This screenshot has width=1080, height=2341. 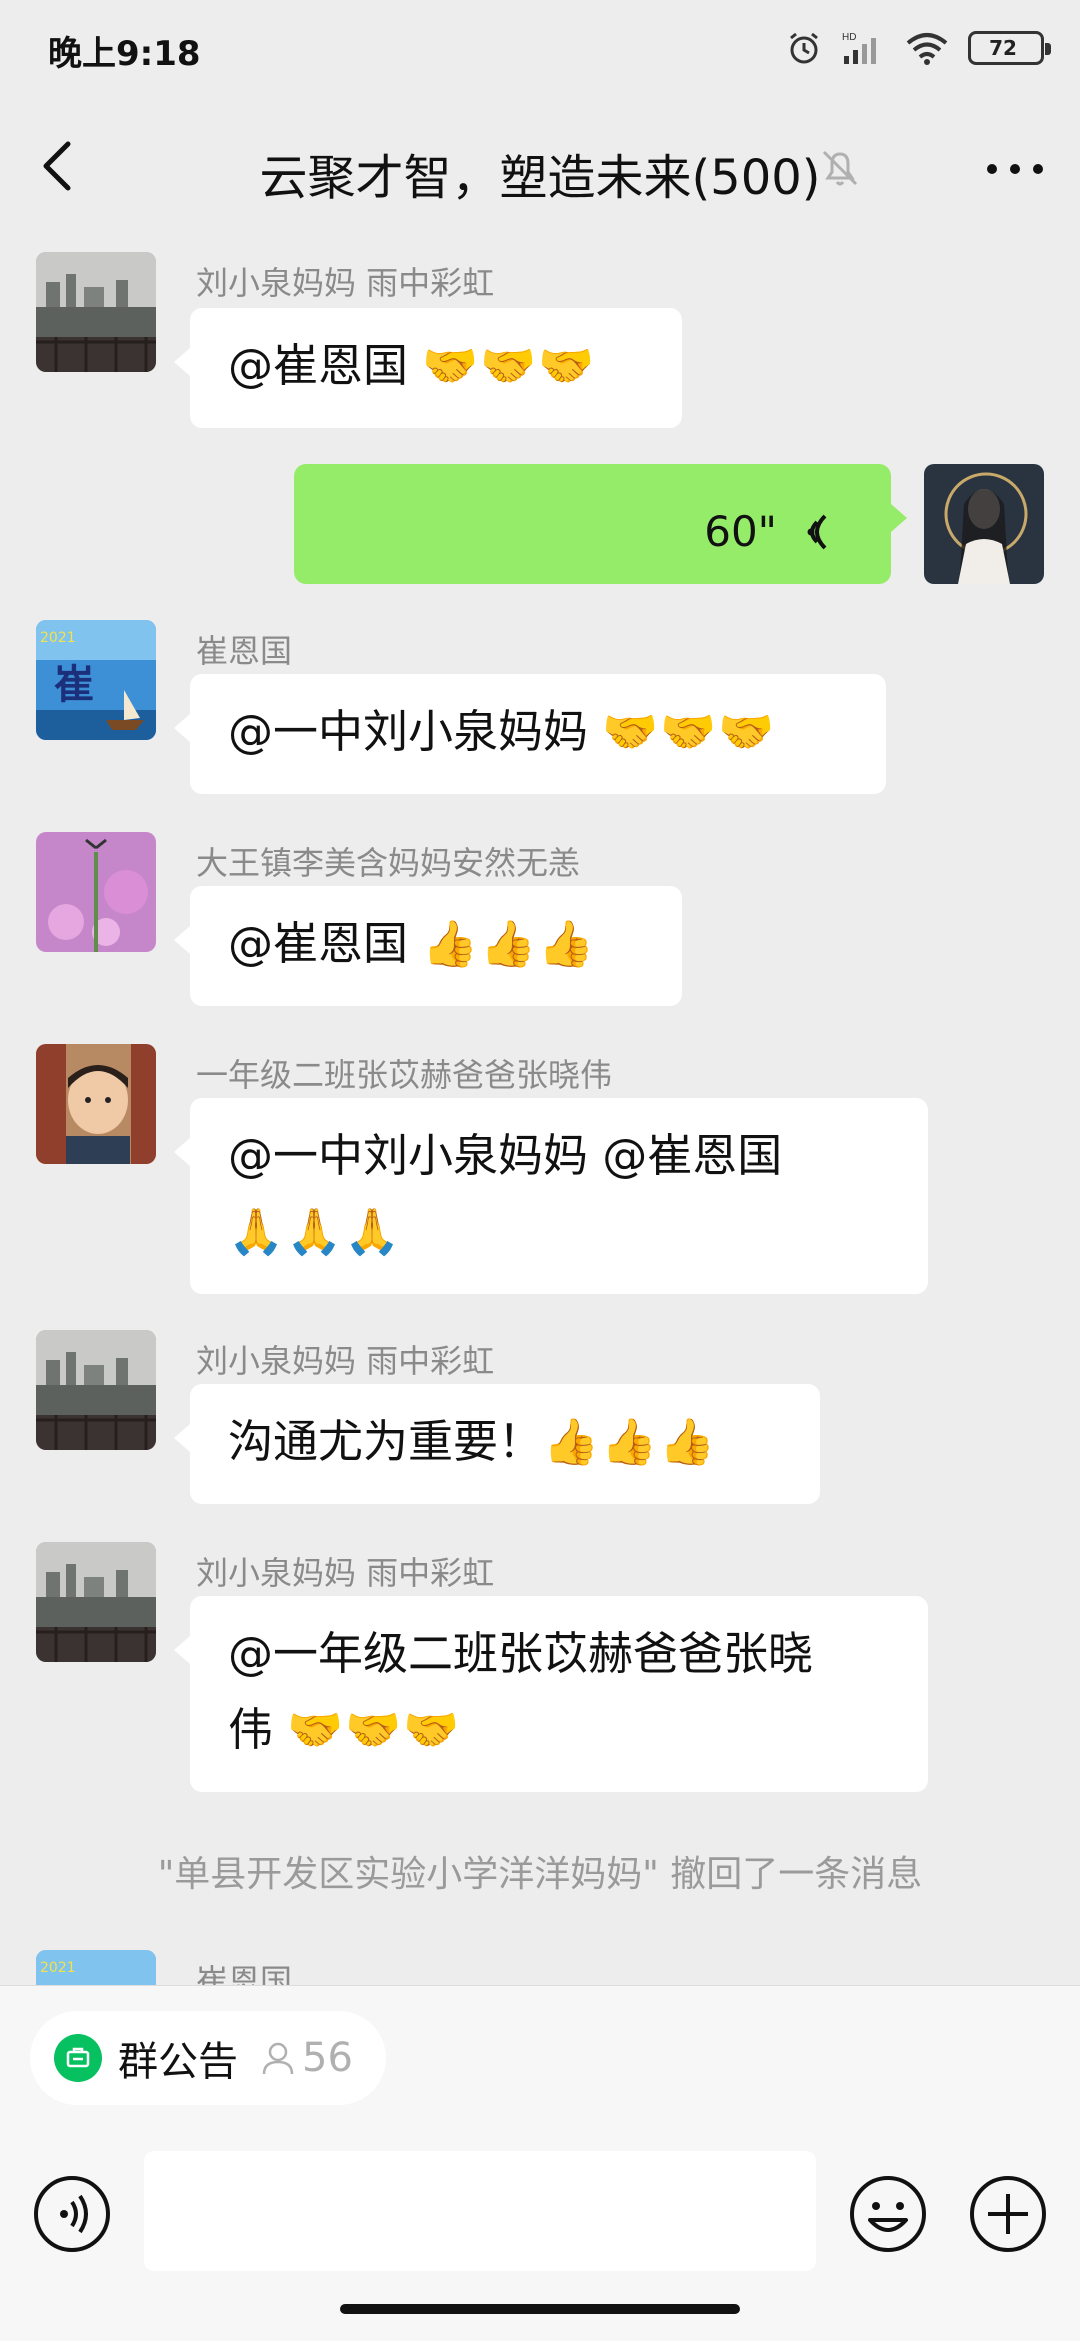 I want to click on avatar: 2021 崔, so click(x=96, y=680).